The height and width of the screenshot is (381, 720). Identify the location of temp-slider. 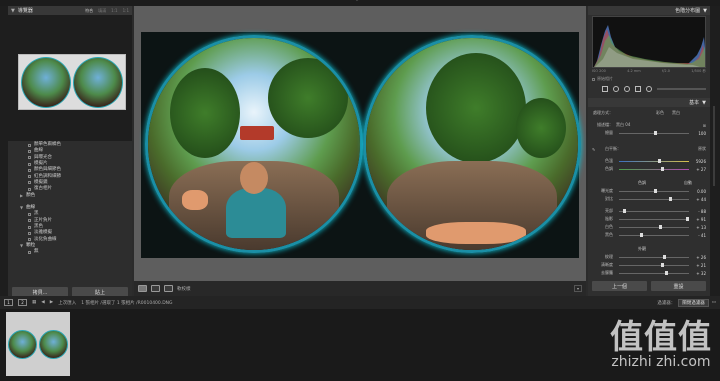
(654, 160).